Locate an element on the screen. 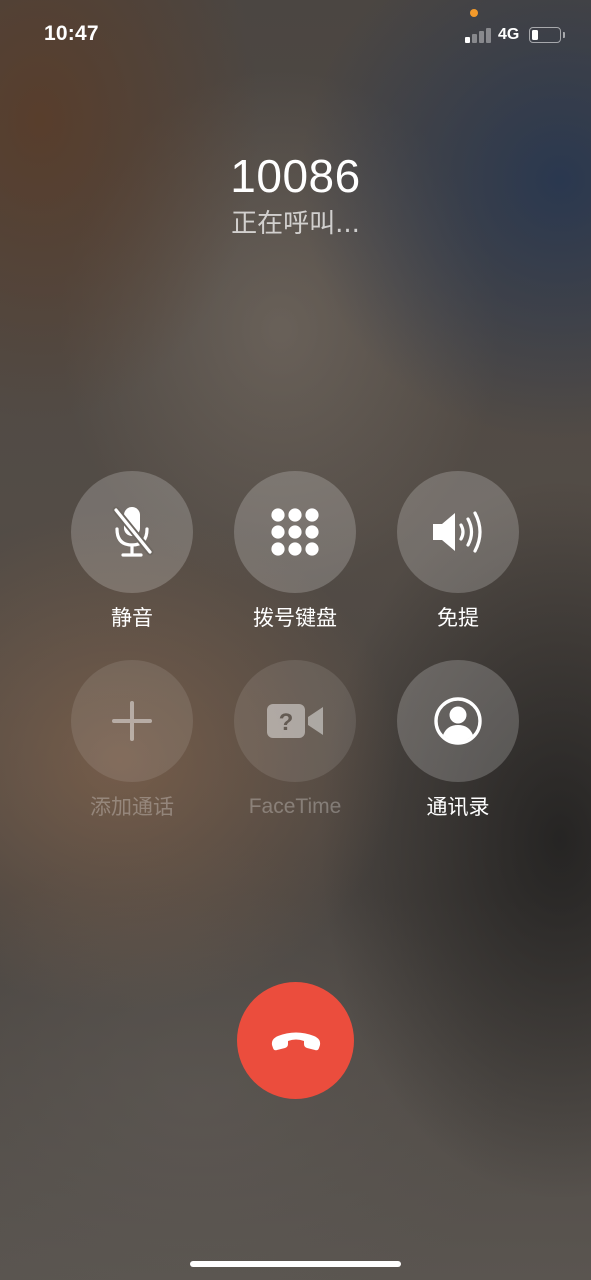 Image resolution: width=591 pixels, height=1280 pixels. contacts-button is located at coordinates (458, 721).